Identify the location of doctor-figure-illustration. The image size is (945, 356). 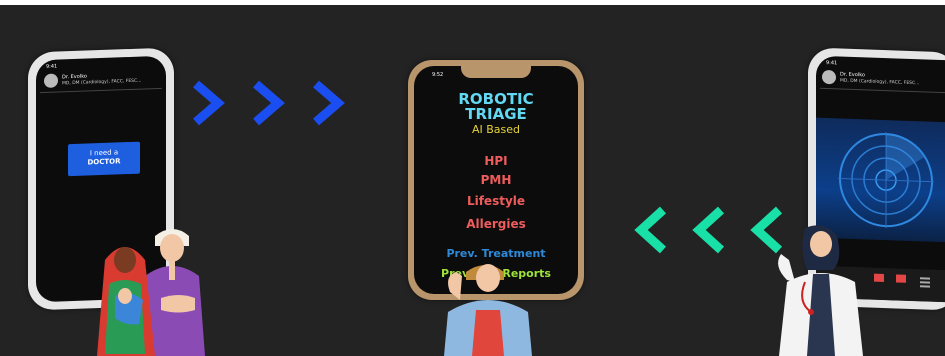
(820, 290).